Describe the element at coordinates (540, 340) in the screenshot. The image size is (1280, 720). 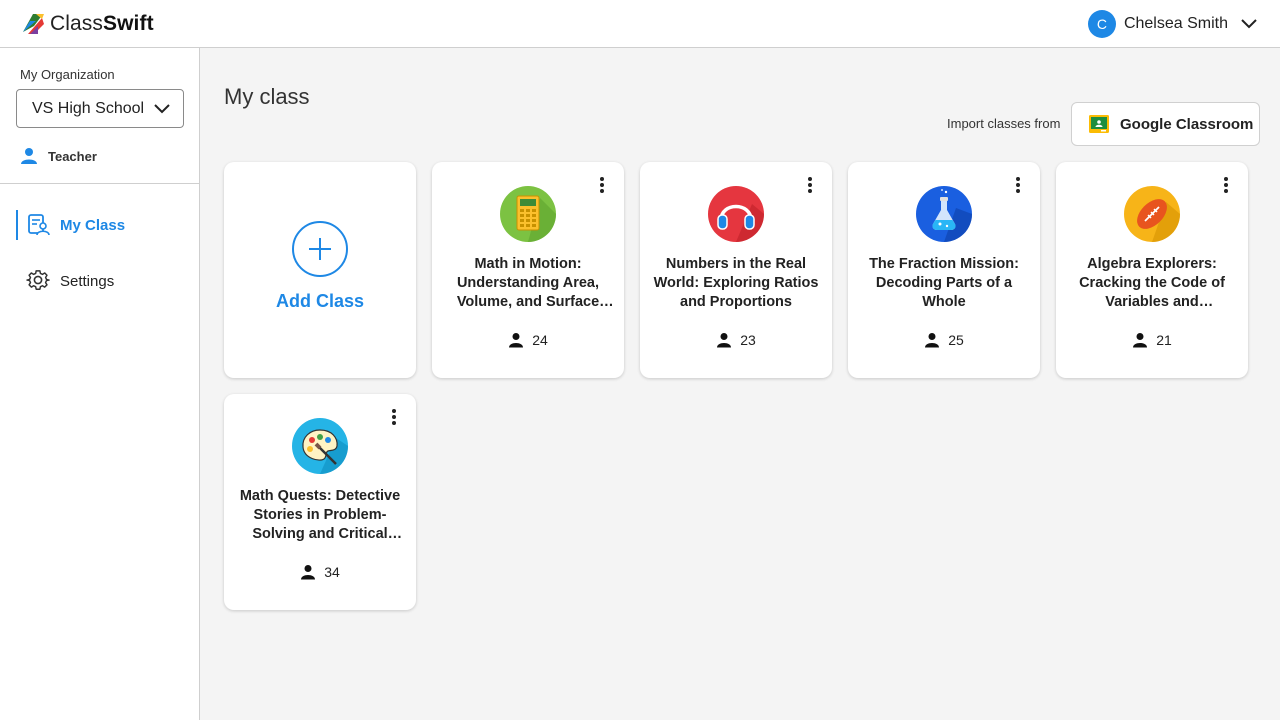
I see `student-count-value: 24` at that location.